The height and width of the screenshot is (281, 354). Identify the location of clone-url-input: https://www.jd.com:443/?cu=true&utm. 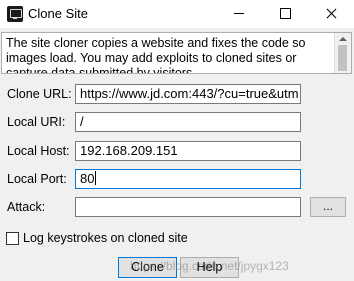
(188, 94).